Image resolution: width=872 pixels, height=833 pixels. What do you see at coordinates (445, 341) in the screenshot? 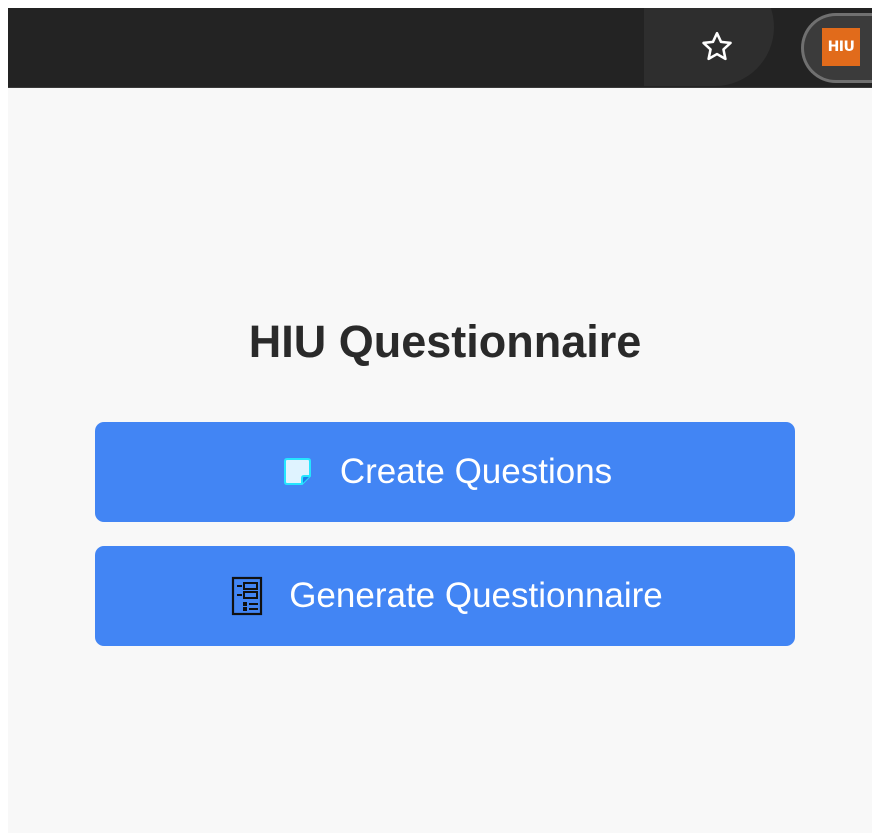
I see `page-title: HIU Questionnaire` at bounding box center [445, 341].